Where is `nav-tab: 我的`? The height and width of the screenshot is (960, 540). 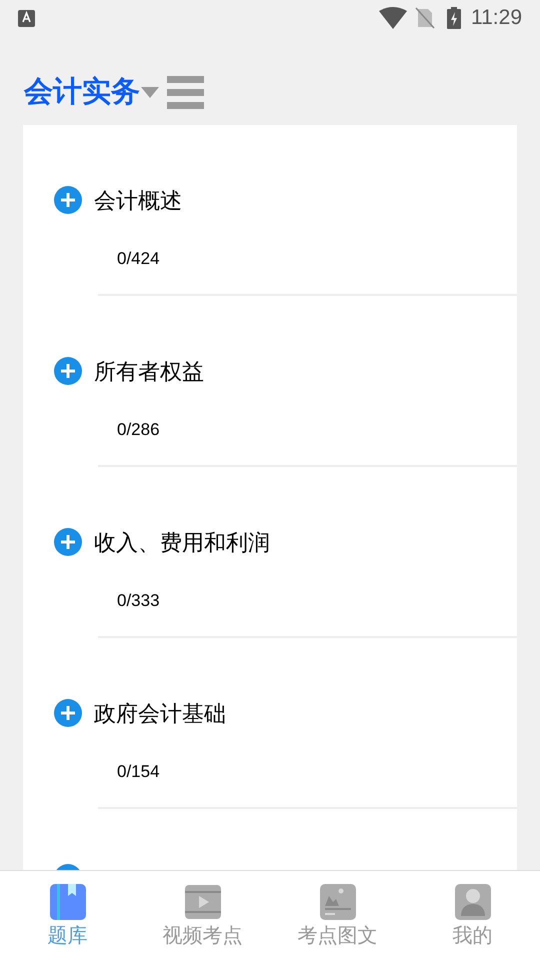 nav-tab: 我的 is located at coordinates (472, 915).